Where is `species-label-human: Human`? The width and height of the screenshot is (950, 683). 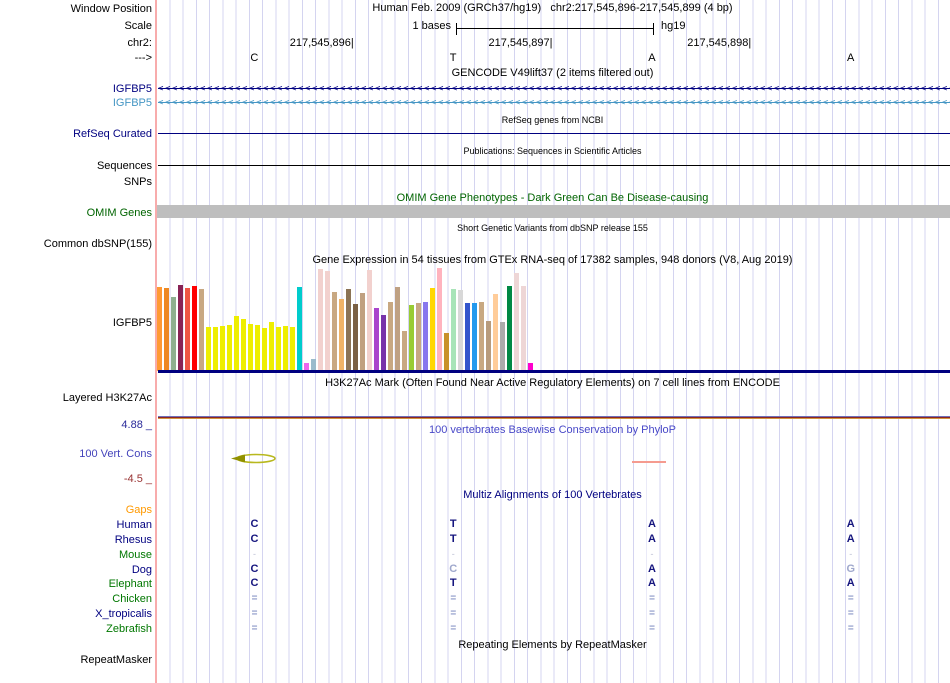 species-label-human: Human is located at coordinates (134, 525).